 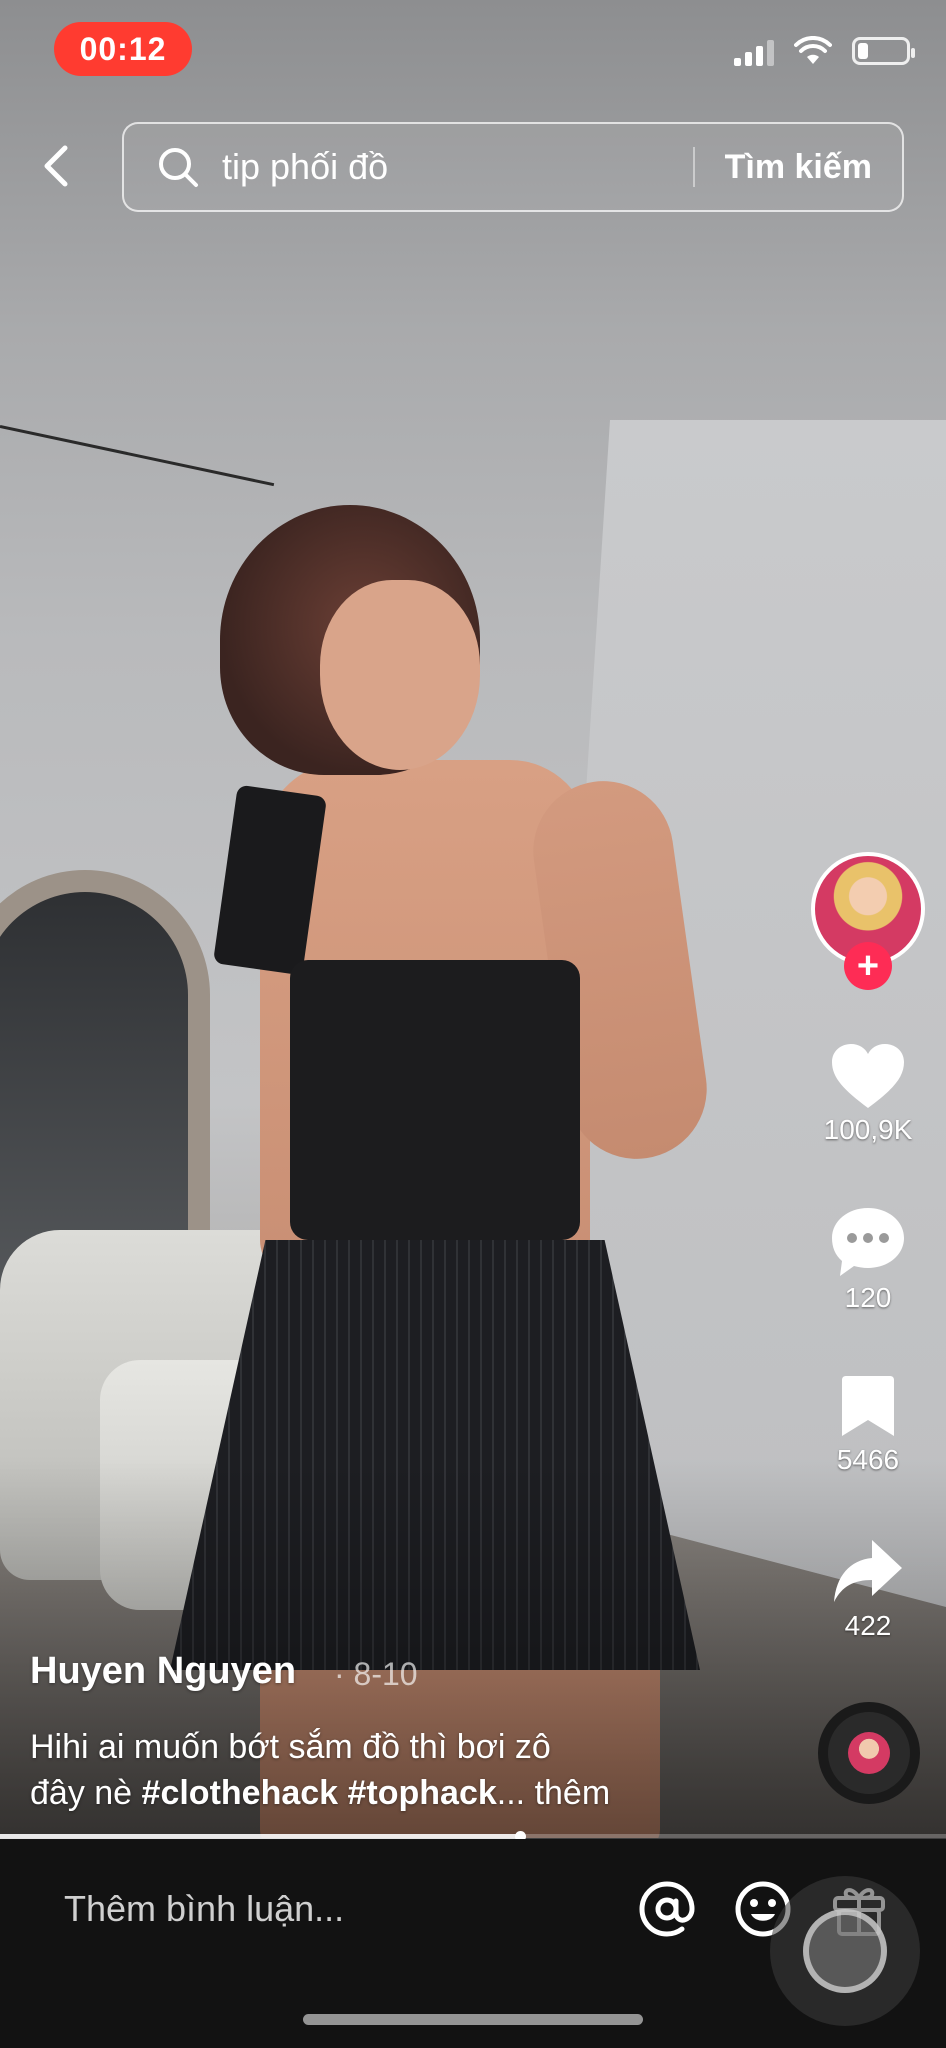 I want to click on comment-bubble-icon, so click(x=868, y=1242).